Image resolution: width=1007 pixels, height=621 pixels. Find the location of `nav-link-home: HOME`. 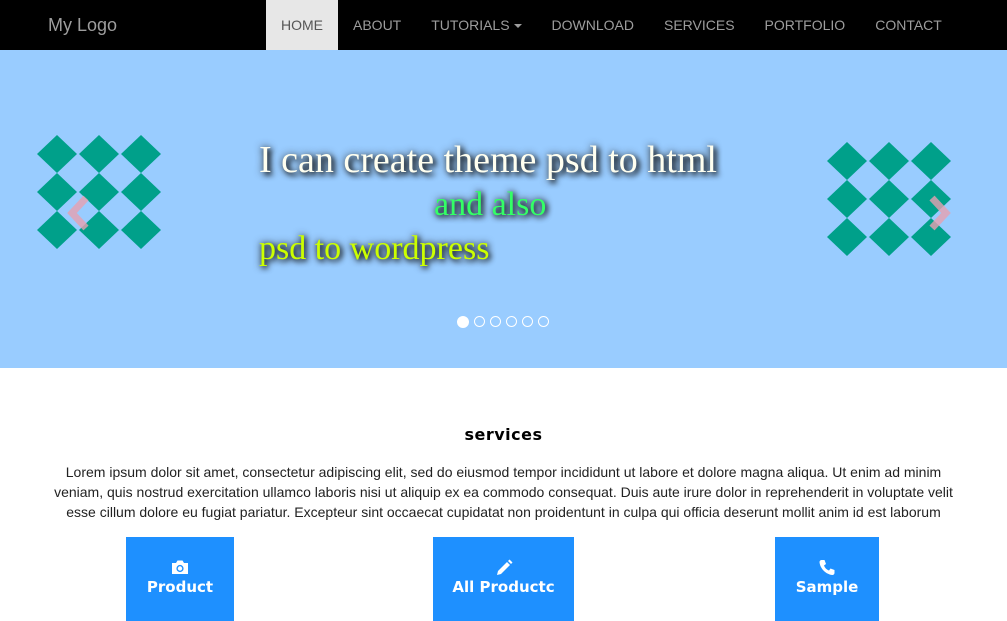

nav-link-home: HOME is located at coordinates (302, 25).